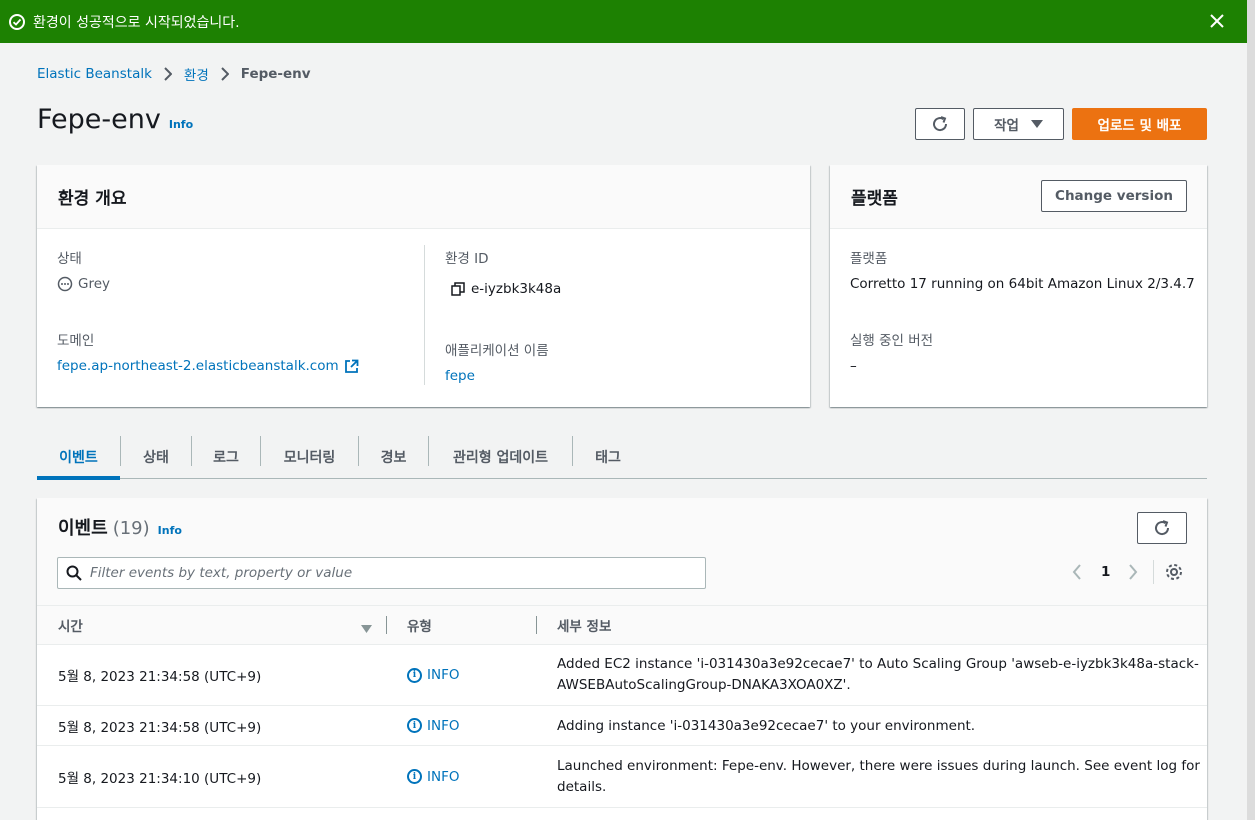  What do you see at coordinates (196, 74) in the screenshot?
I see `breadcrumb-environments: 환경` at bounding box center [196, 74].